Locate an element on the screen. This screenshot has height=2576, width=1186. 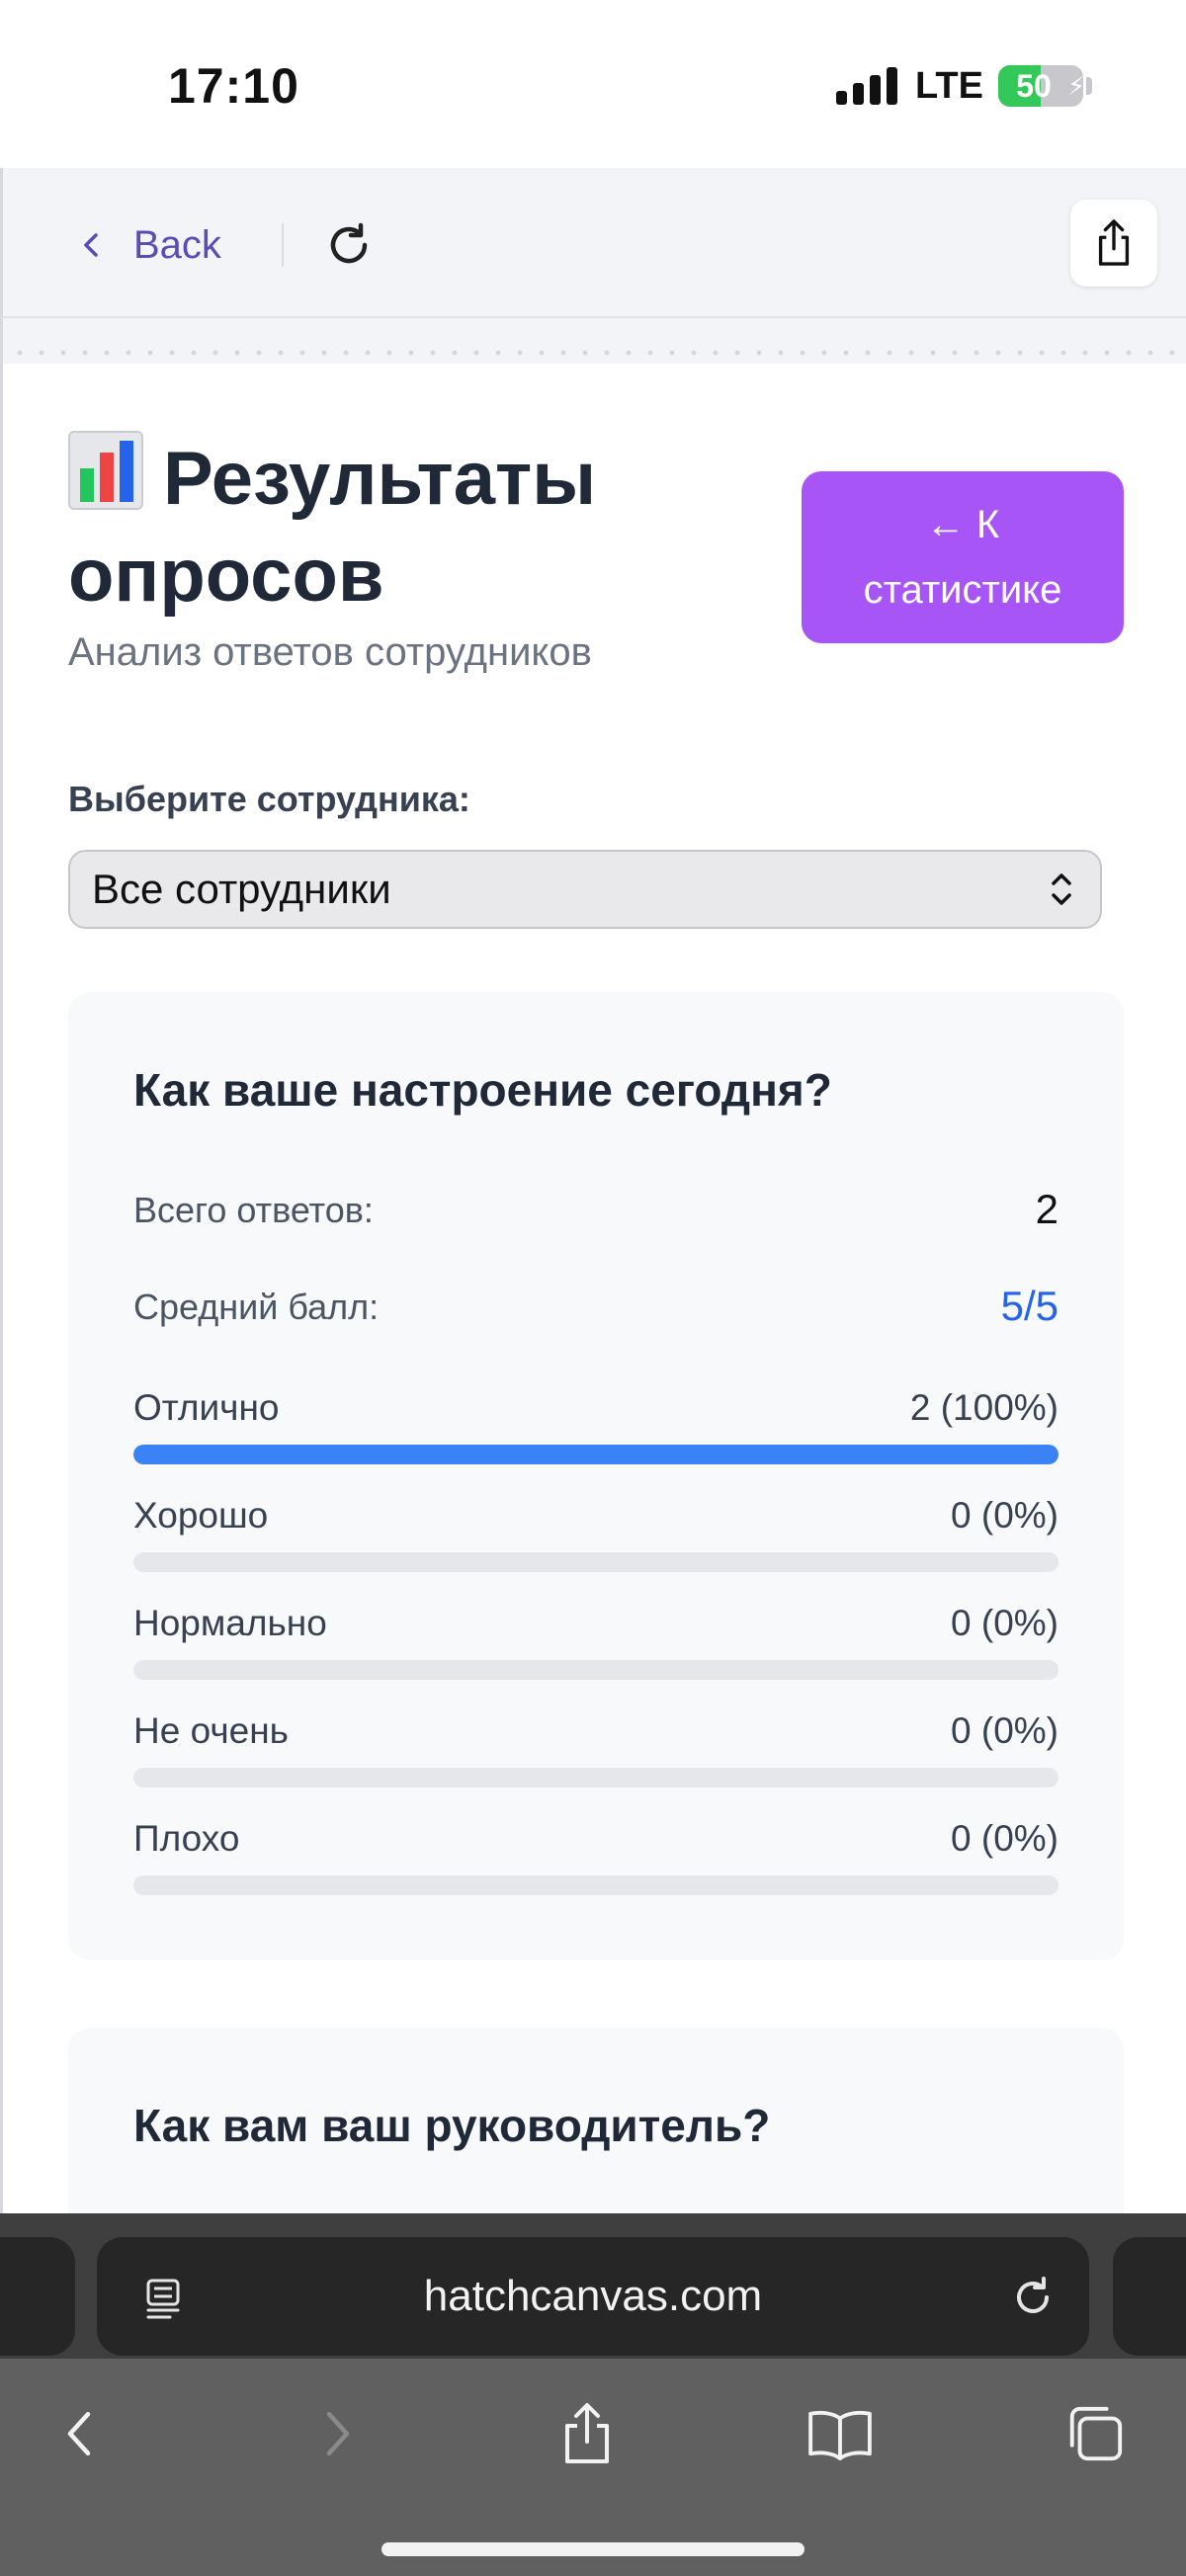
app-toolbar: Back is located at coordinates (593, 243).